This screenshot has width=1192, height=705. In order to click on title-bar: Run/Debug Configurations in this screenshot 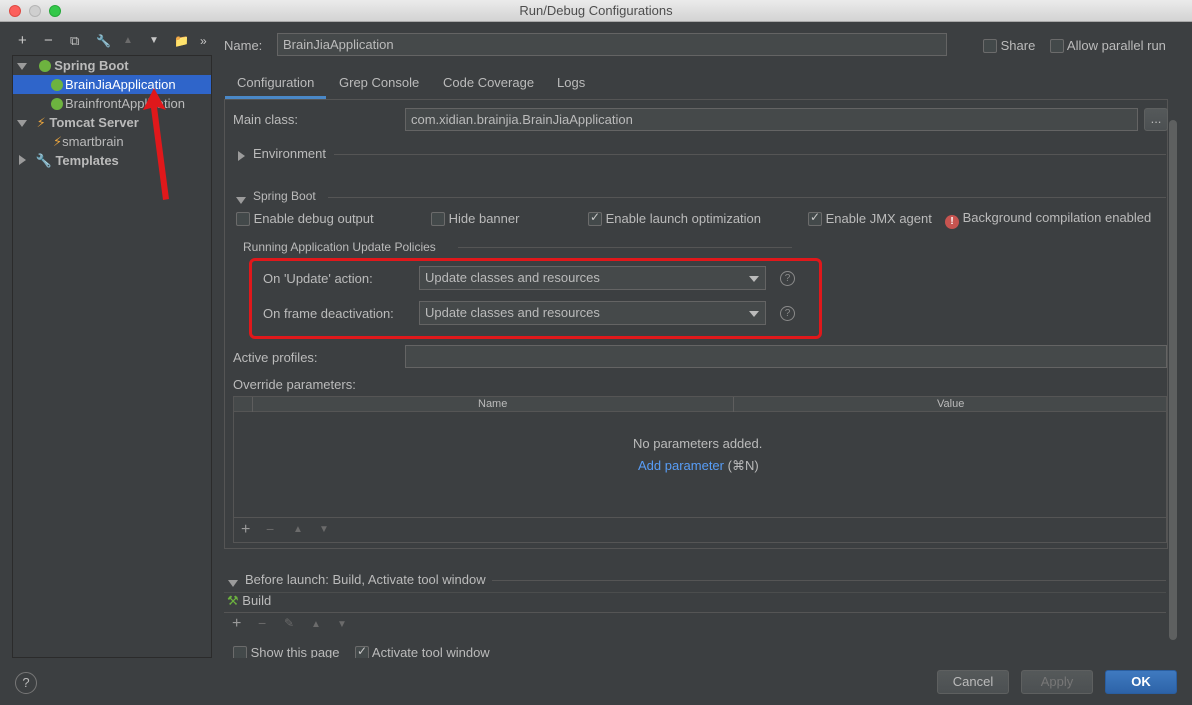, I will do `click(596, 11)`.